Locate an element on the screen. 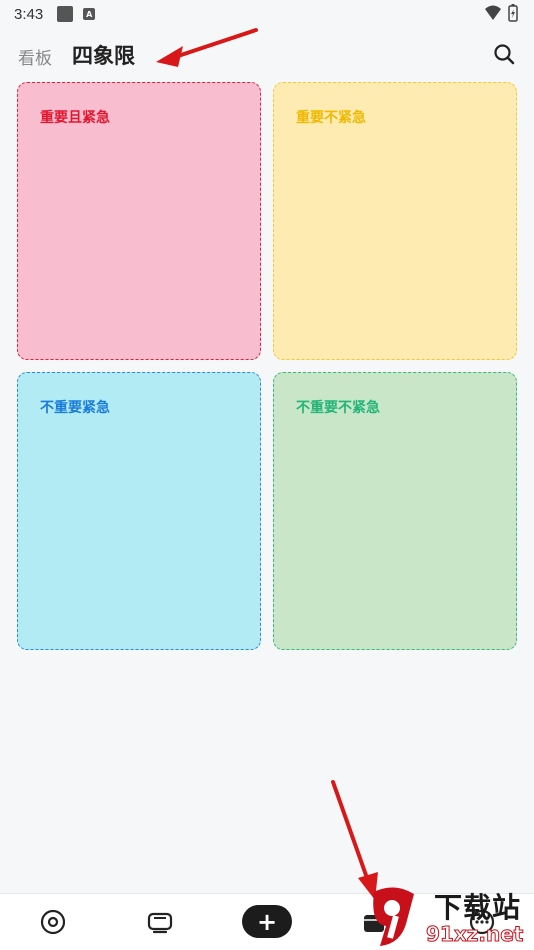 This screenshot has height=950, width=534. quadrant-important-urgent: 重要且紧急 is located at coordinates (139, 221).